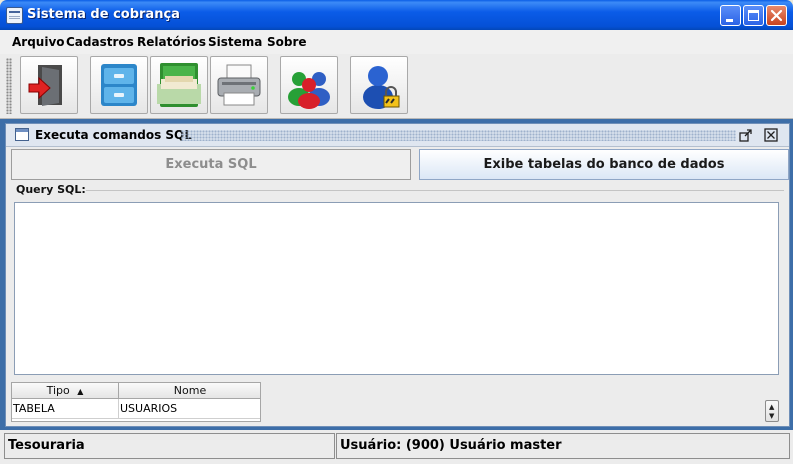 The width and height of the screenshot is (793, 464). Describe the element at coordinates (80, 391) in the screenshot. I see `sort-ascending-icon: ▲` at that location.